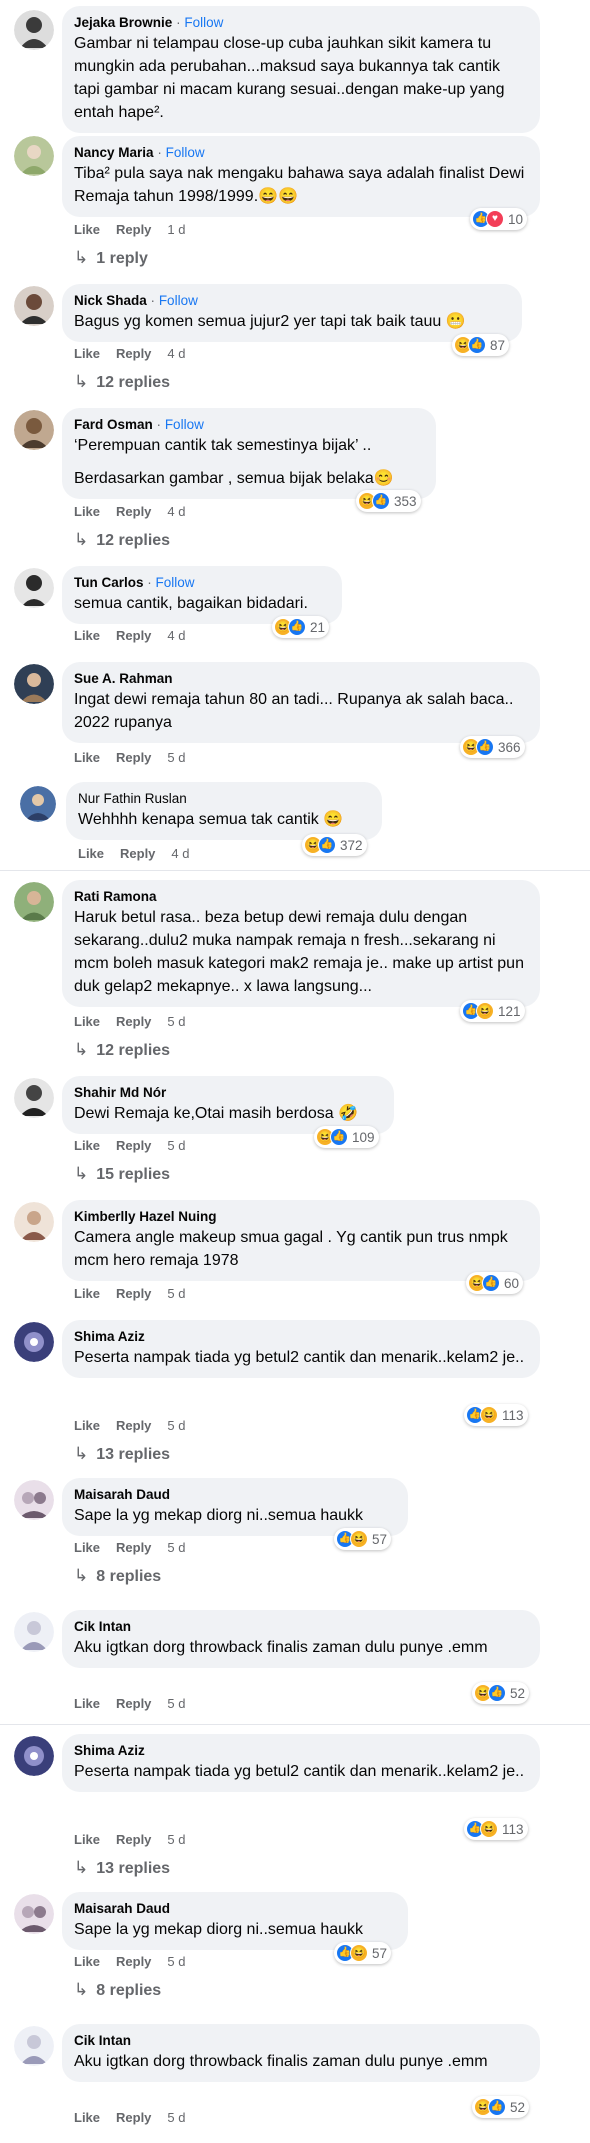  I want to click on author-name: Nick Shada, so click(110, 300).